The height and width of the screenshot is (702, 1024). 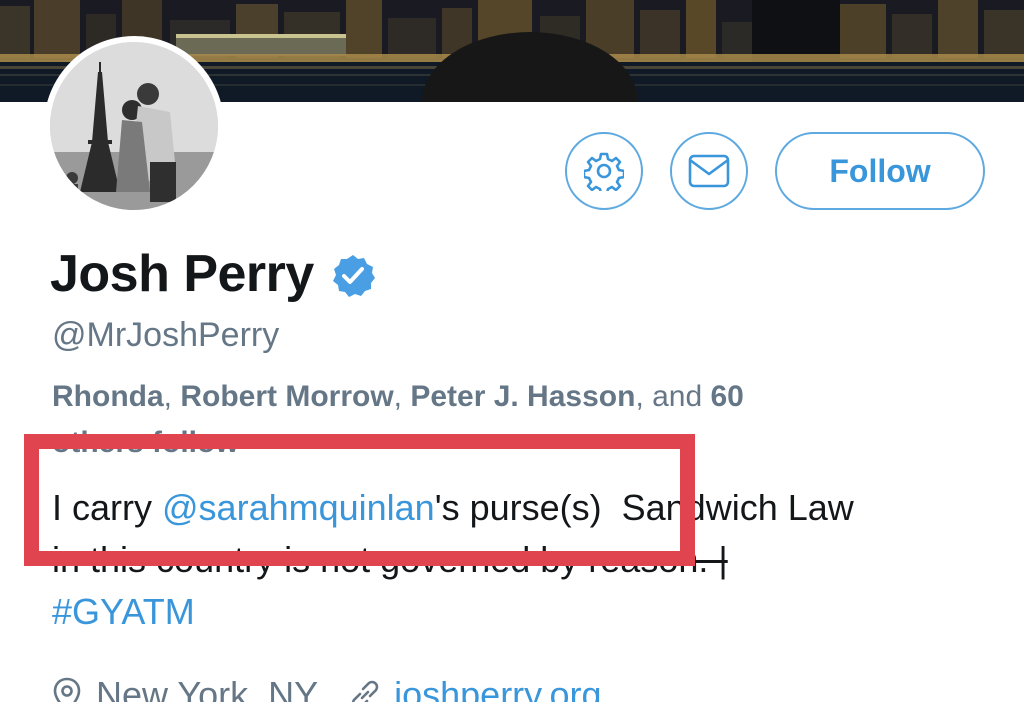 What do you see at coordinates (327, 686) in the screenshot?
I see `profile-meta-row: New York, NY joshperry.org` at bounding box center [327, 686].